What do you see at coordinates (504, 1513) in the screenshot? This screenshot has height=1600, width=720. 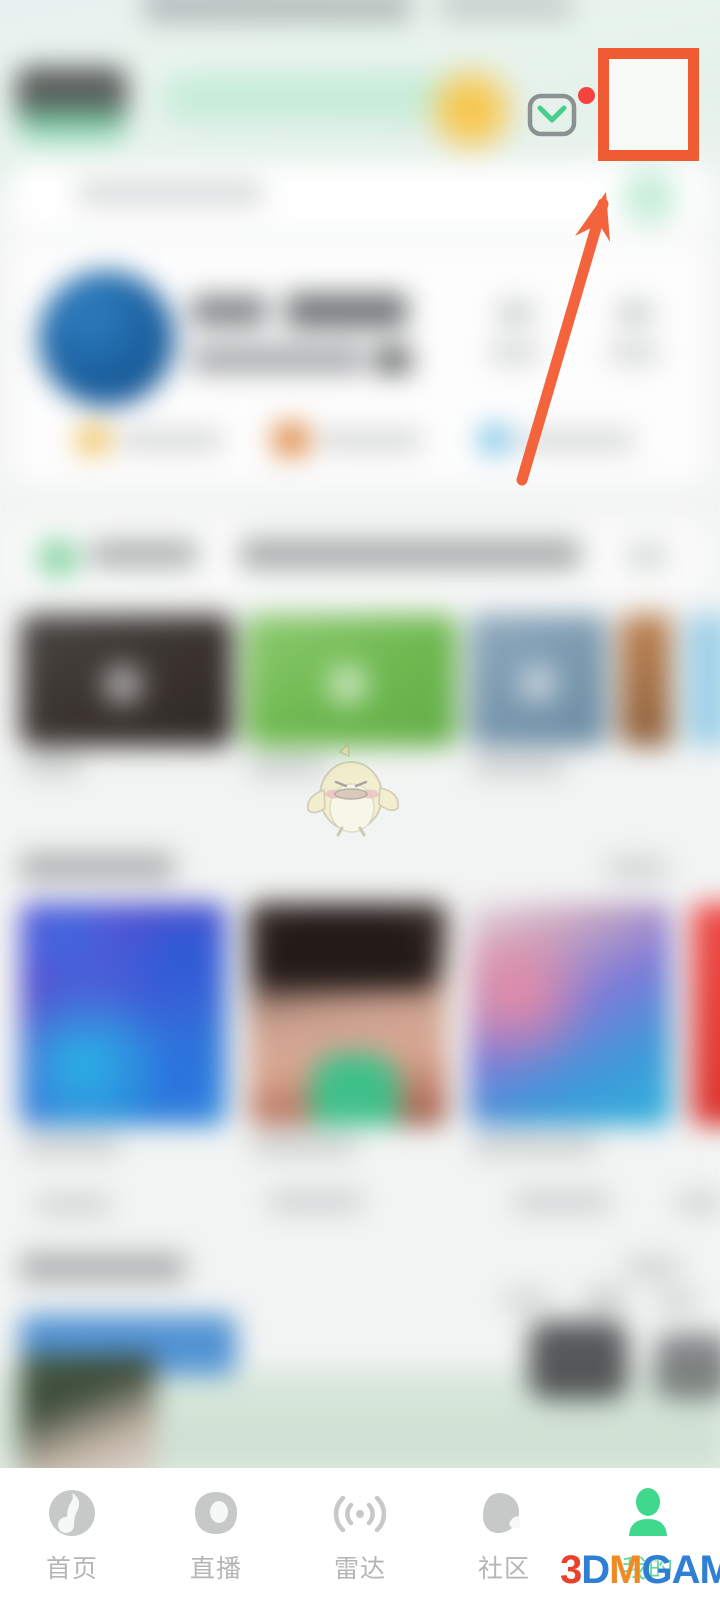 I see `community-icon` at bounding box center [504, 1513].